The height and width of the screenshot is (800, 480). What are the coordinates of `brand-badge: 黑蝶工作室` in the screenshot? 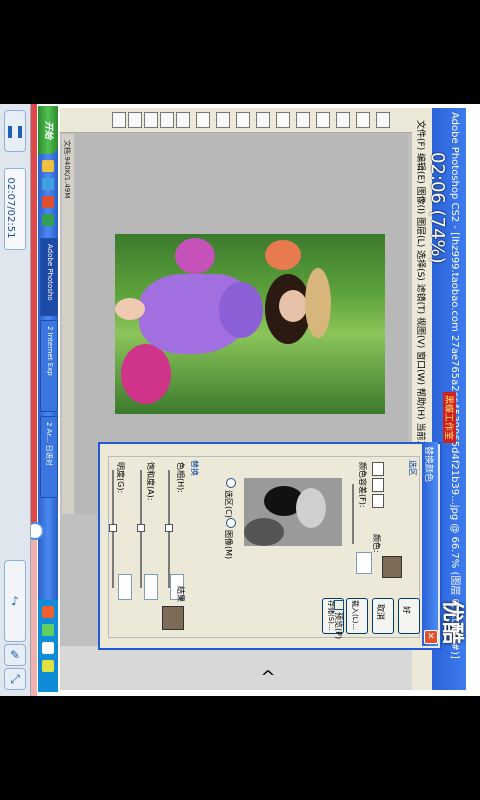 It's located at (449, 418).